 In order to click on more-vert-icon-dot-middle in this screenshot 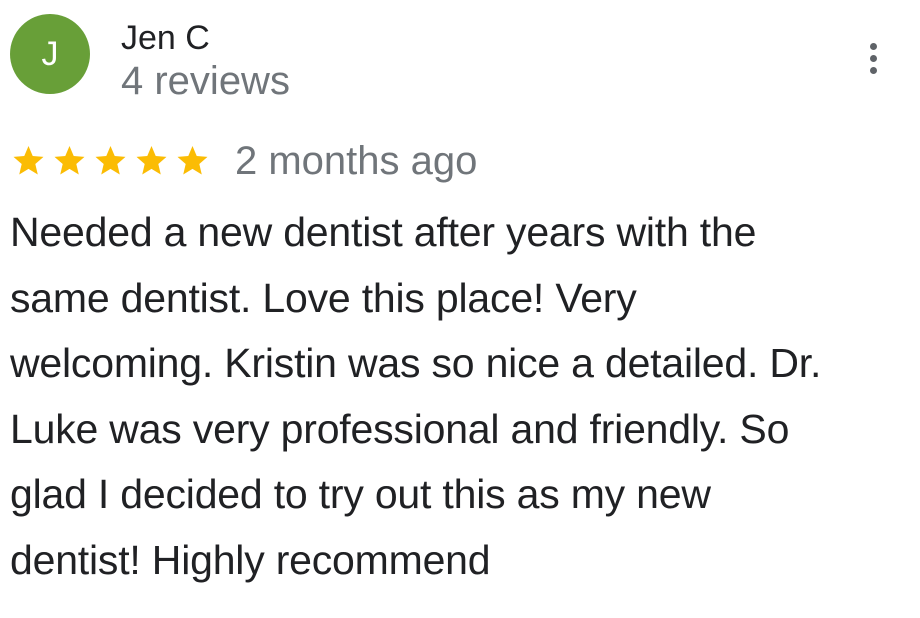, I will do `click(873, 58)`.